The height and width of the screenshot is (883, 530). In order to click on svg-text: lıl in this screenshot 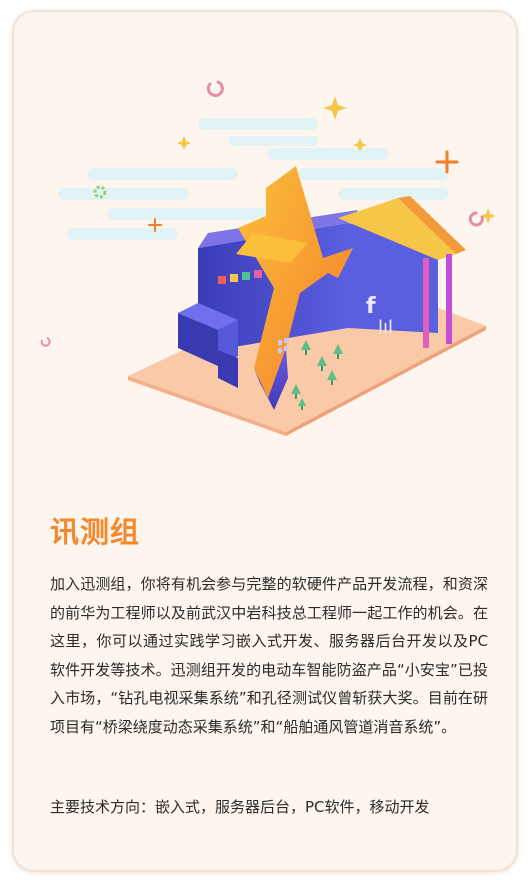, I will do `click(385, 327)`.